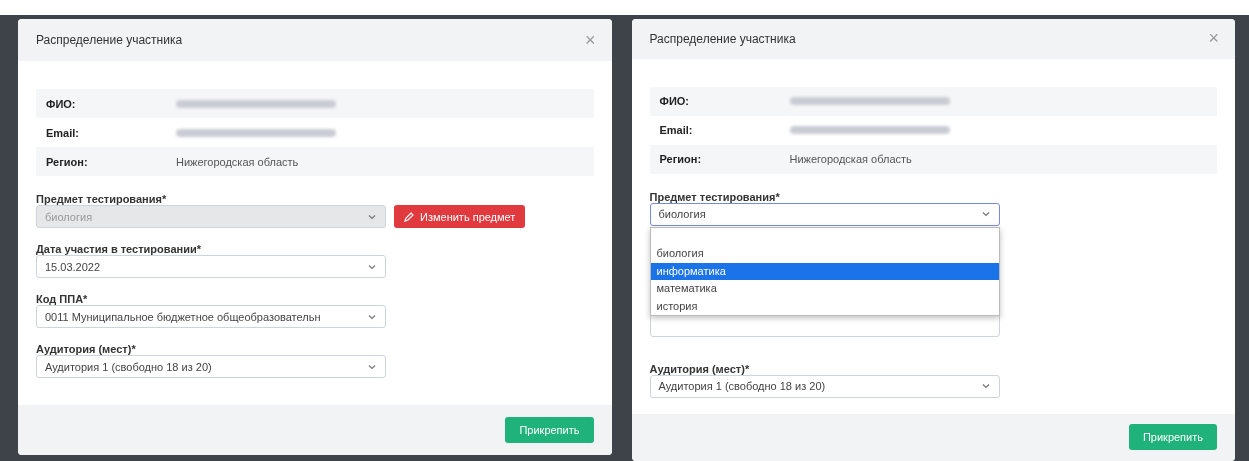 The height and width of the screenshot is (461, 1249). What do you see at coordinates (211, 316) in the screenshot?
I see `select-field: 0011 Муниципальное бюджетное общеобразовательн` at bounding box center [211, 316].